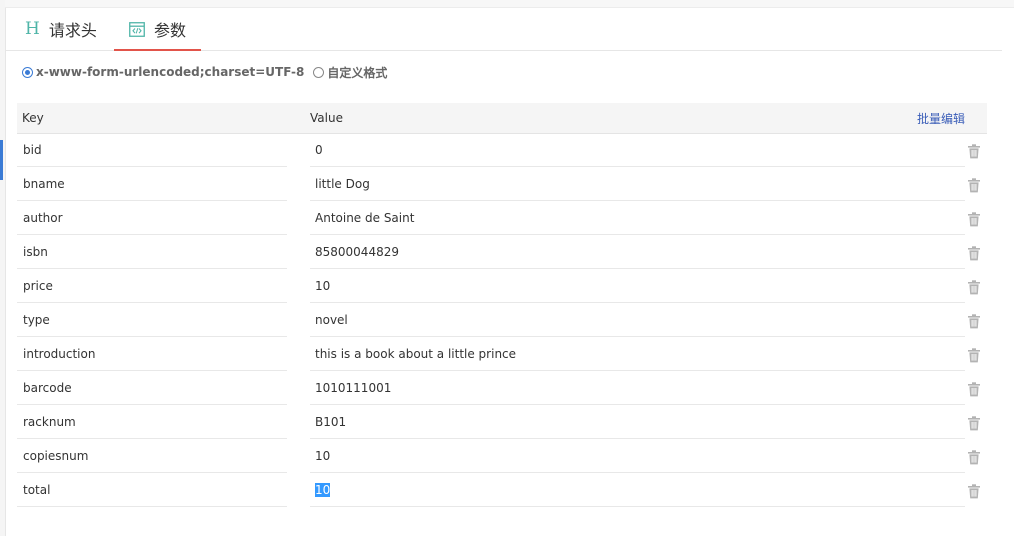  I want to click on radio-custom-format: 自定义格式, so click(350, 72).